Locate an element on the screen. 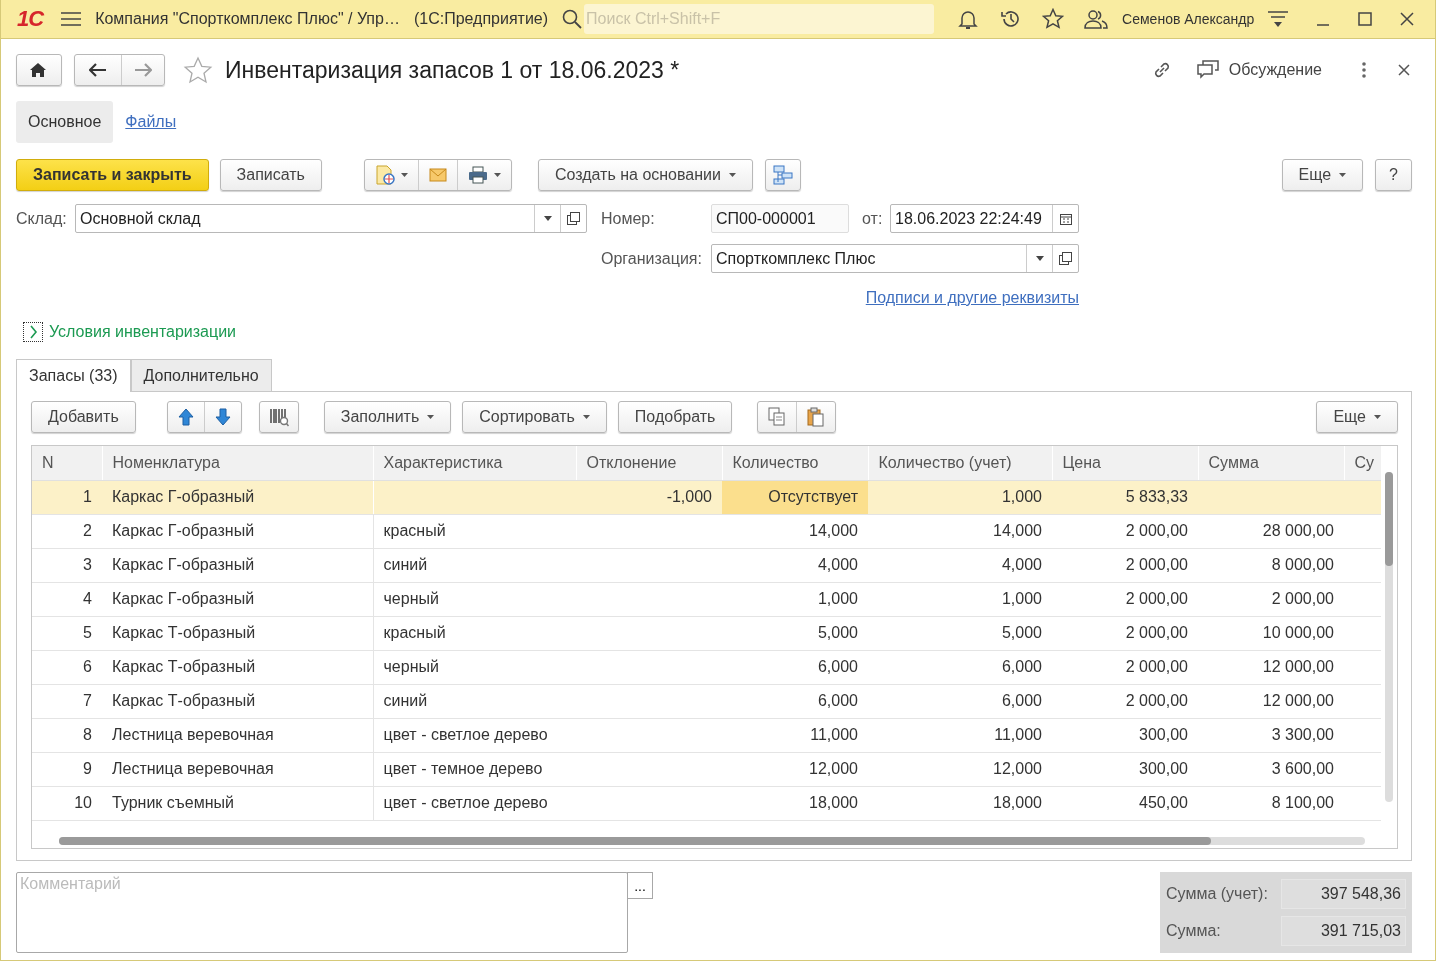 Image resolution: width=1436 pixels, height=961 pixels. table-cell: 3 is located at coordinates (67, 565).